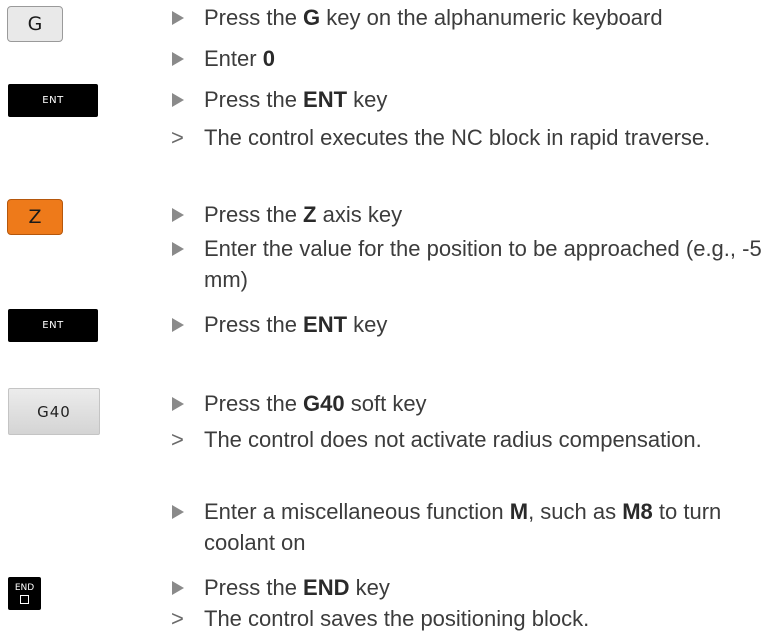 The width and height of the screenshot is (775, 637). I want to click on step-text: Press the Z axis key, so click(303, 214).